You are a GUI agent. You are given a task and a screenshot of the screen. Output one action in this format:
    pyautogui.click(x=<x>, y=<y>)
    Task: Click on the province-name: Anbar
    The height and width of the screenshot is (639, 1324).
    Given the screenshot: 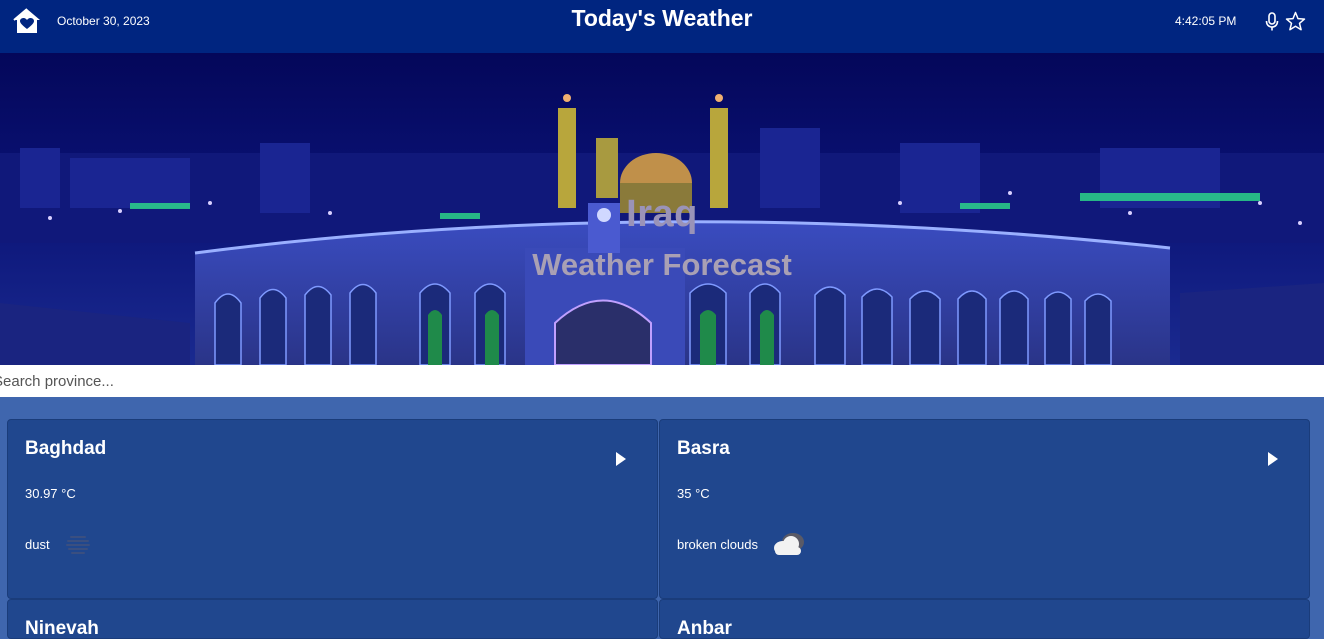 What is the action you would take?
    pyautogui.click(x=704, y=628)
    